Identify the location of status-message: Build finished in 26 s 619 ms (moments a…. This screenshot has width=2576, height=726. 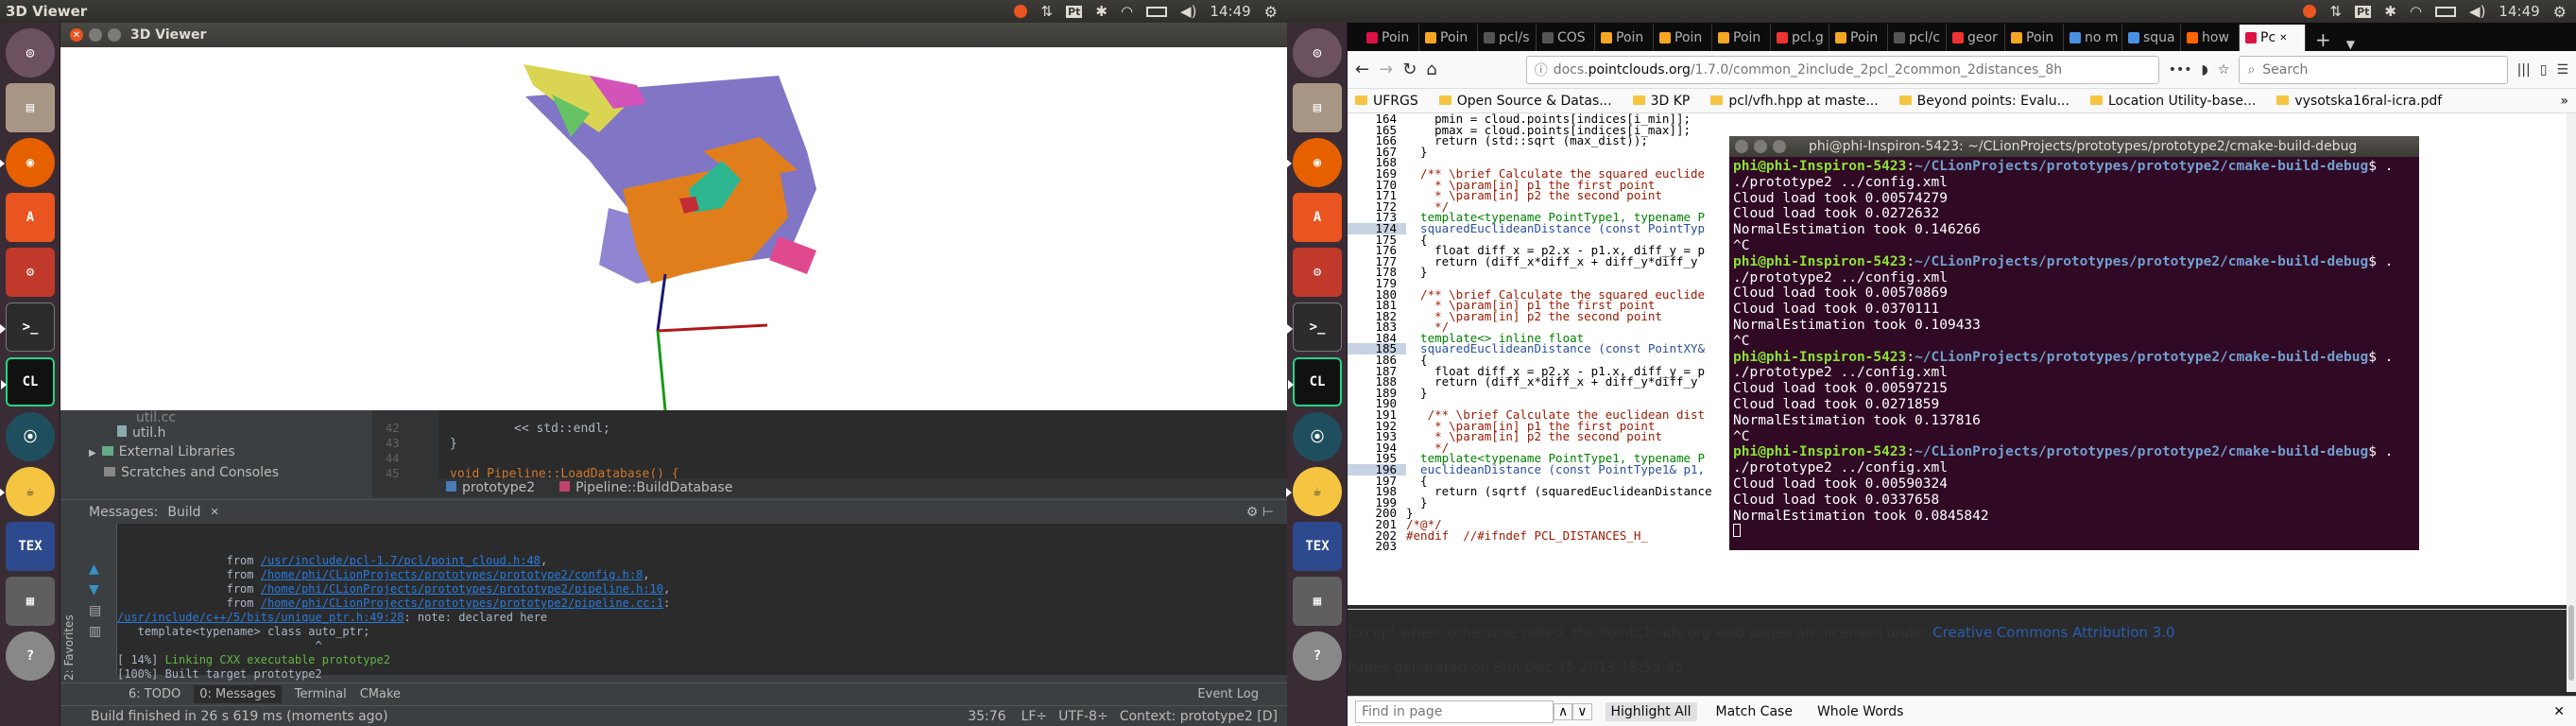
(224, 717).